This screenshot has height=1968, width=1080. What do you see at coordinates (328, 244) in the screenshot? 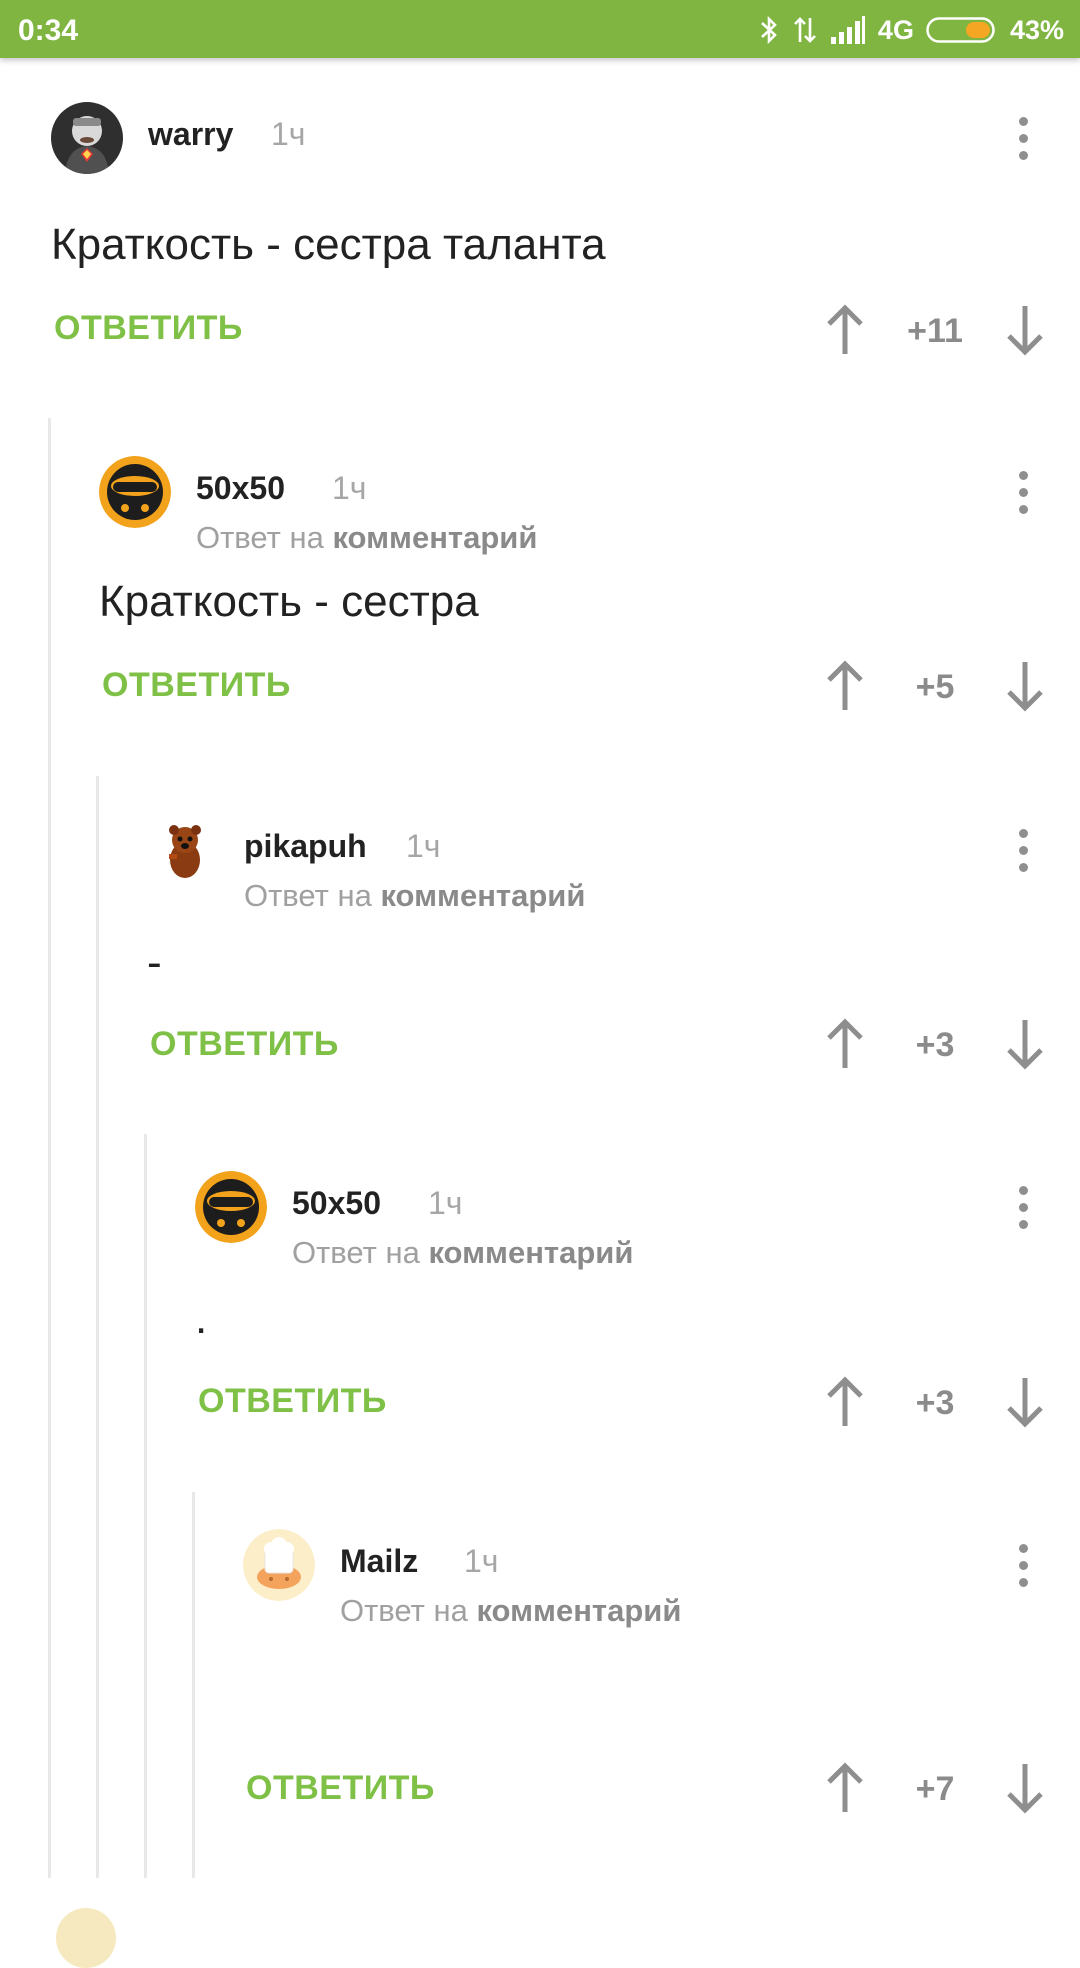
I see `comment-text: Краткость - сестра таланта` at bounding box center [328, 244].